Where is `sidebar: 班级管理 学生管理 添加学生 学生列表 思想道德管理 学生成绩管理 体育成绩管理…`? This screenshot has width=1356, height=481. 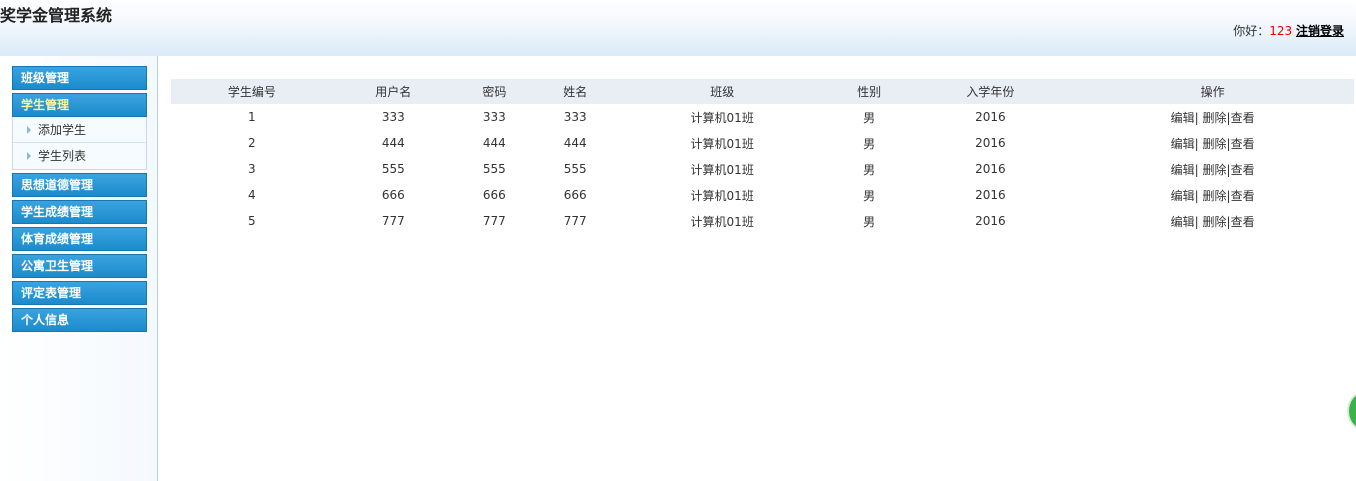 sidebar: 班级管理 学生管理 添加学生 学生列表 思想道德管理 学生成绩管理 体育成绩管理… is located at coordinates (79, 268).